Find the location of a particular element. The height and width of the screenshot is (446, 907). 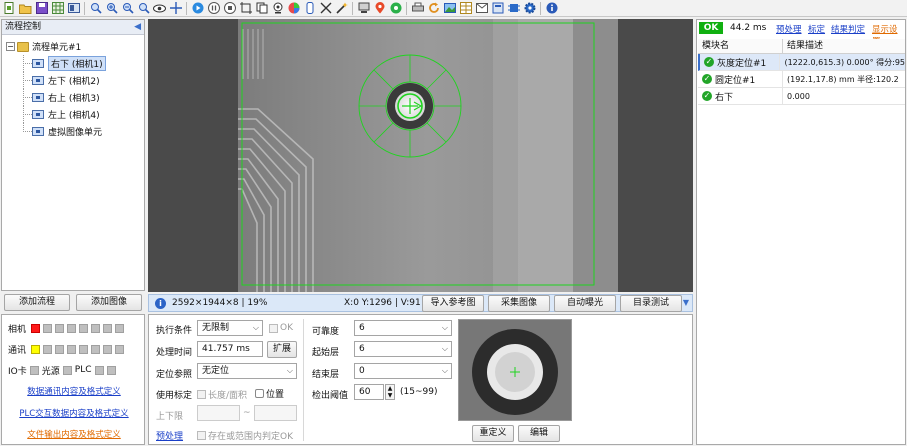

transform-icon is located at coordinates (325, 8).